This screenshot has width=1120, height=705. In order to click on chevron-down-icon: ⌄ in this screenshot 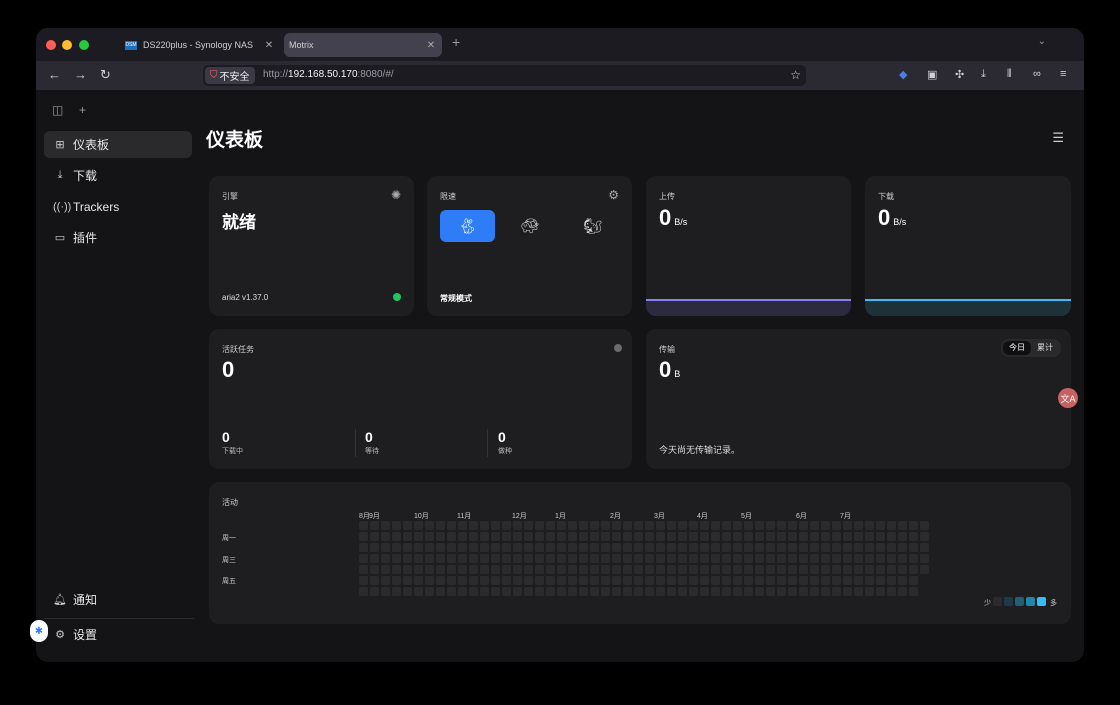, I will do `click(1042, 41)`.